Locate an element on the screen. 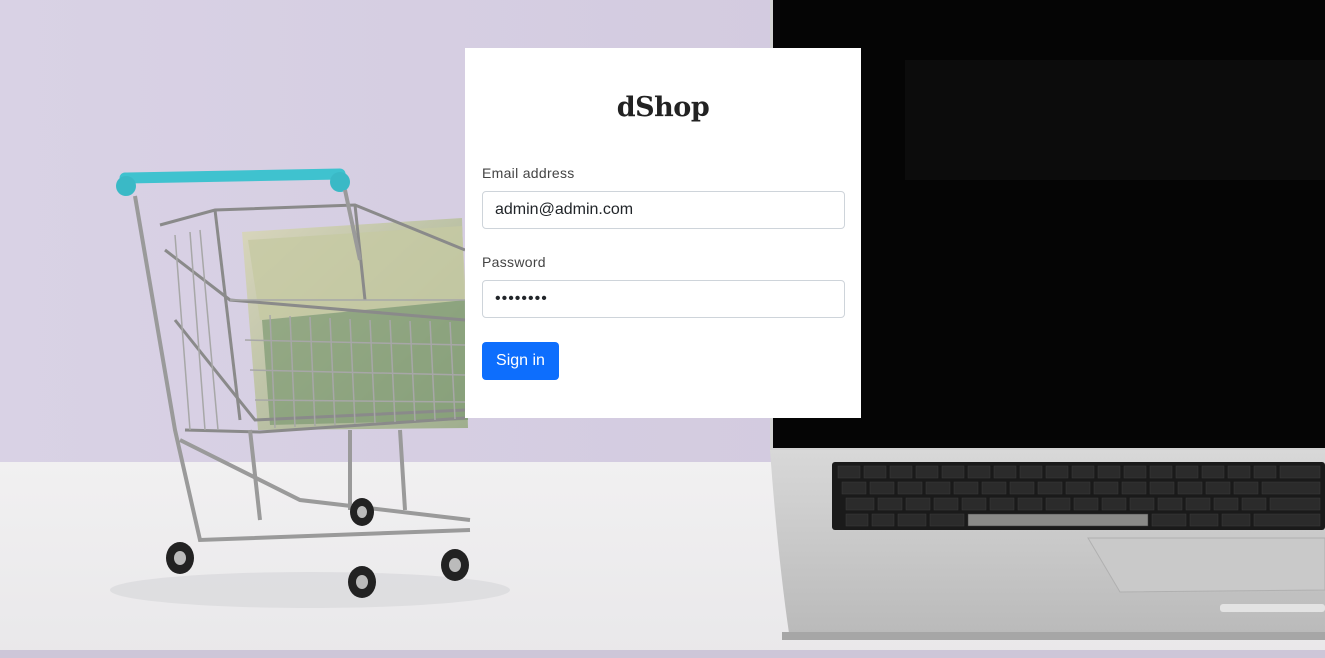 This screenshot has width=1325, height=658. email-label: Email address is located at coordinates (528, 173).